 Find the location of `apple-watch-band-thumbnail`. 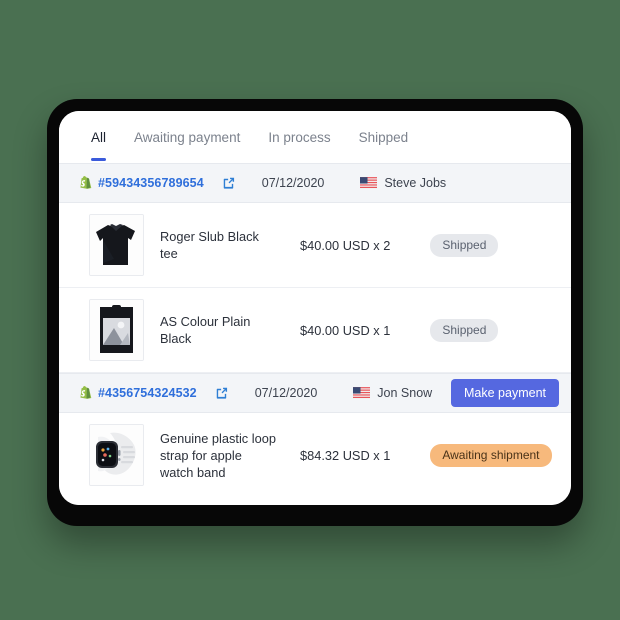

apple-watch-band-thumbnail is located at coordinates (116, 455).